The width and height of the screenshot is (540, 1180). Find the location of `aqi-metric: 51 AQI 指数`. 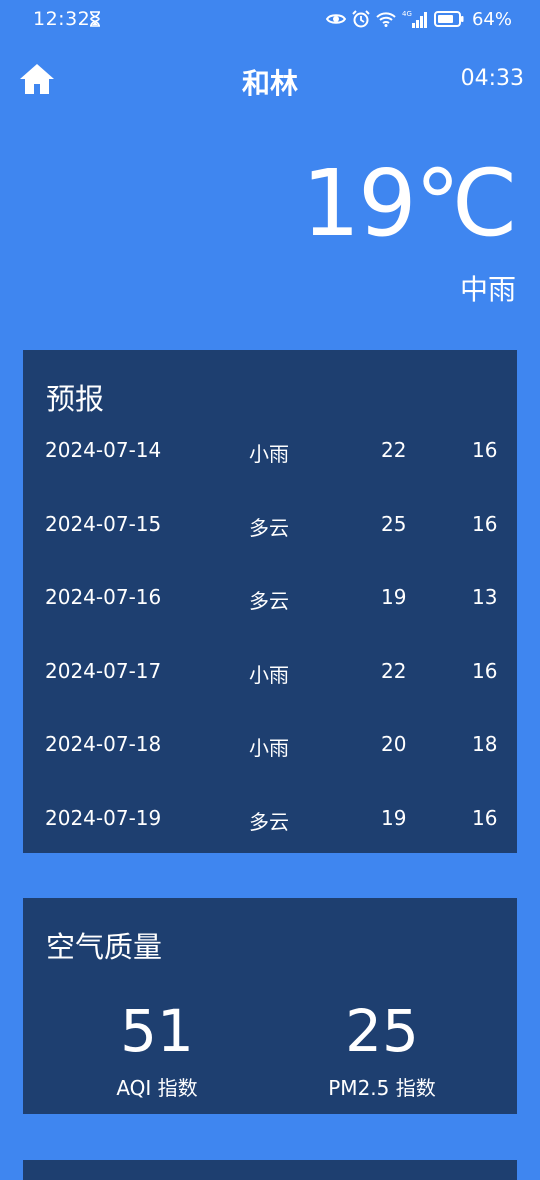

aqi-metric: 51 AQI 指数 is located at coordinates (157, 1051).